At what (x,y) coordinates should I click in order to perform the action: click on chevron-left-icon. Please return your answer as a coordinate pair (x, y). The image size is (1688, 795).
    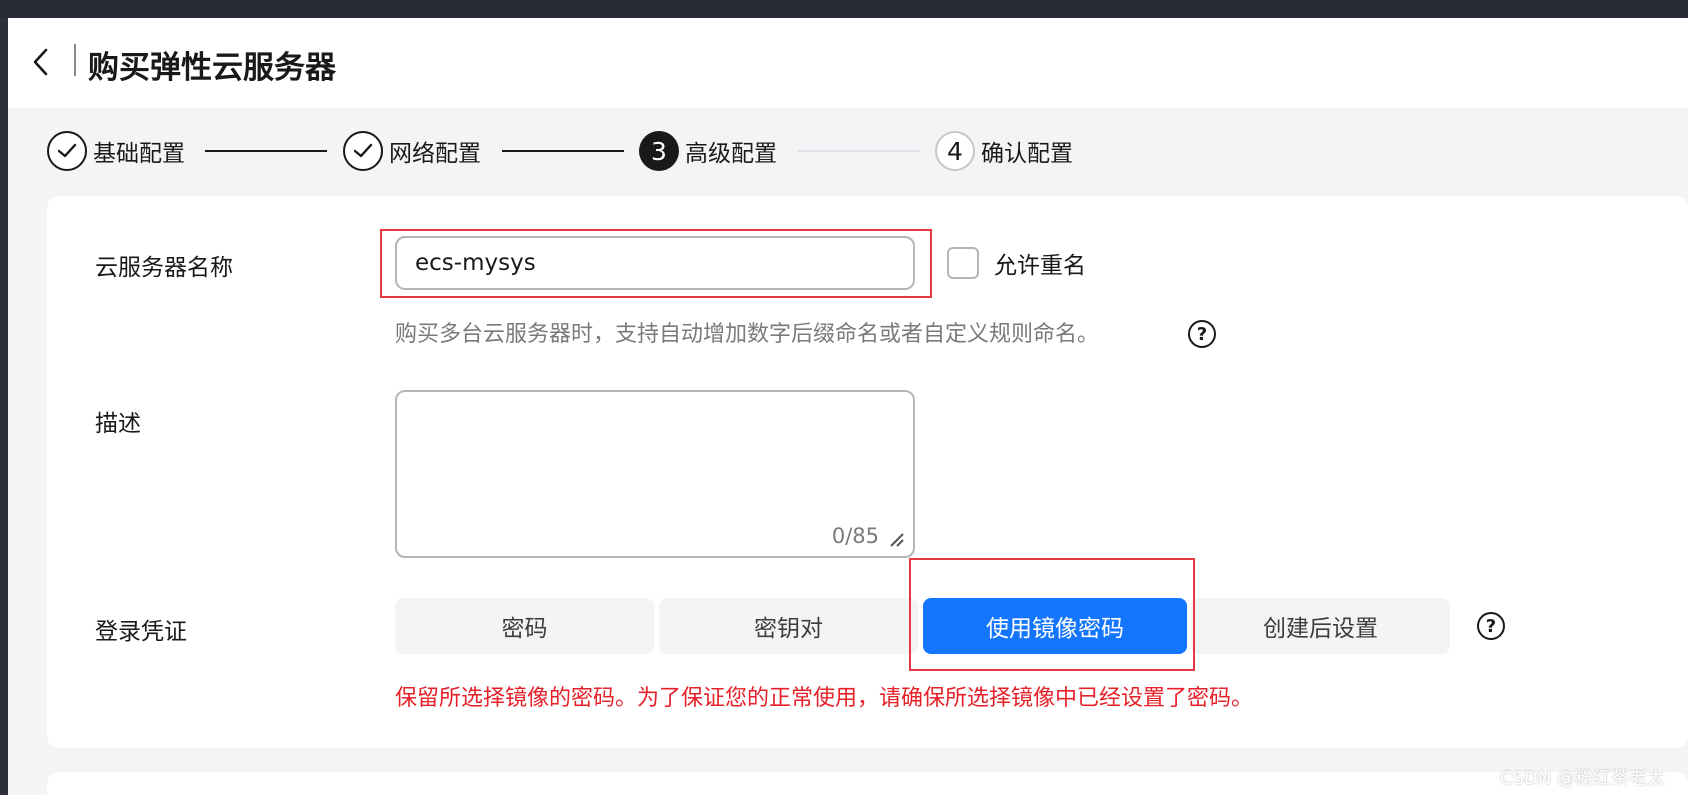
    Looking at the image, I should click on (40, 62).